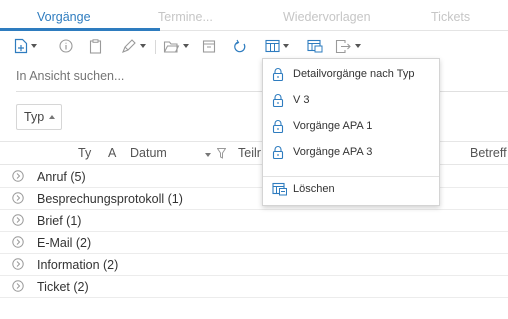 This screenshot has width=508, height=319. I want to click on clipboard-button, so click(95, 46).